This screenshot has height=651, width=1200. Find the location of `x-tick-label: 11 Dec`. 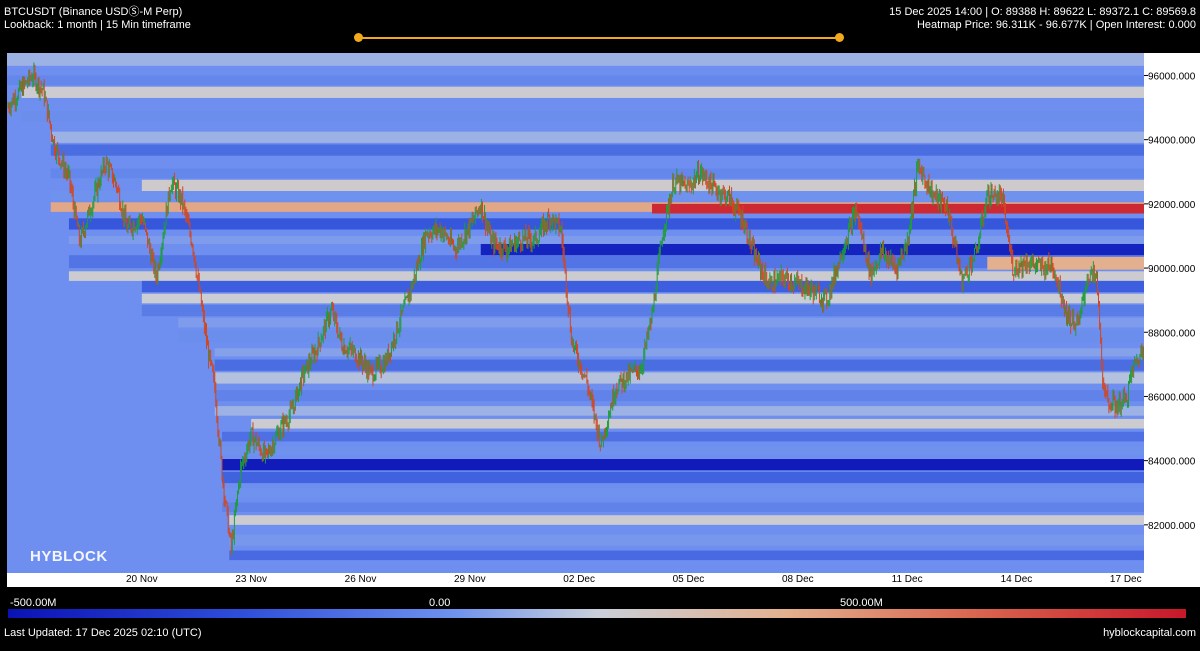

x-tick-label: 11 Dec is located at coordinates (907, 579).